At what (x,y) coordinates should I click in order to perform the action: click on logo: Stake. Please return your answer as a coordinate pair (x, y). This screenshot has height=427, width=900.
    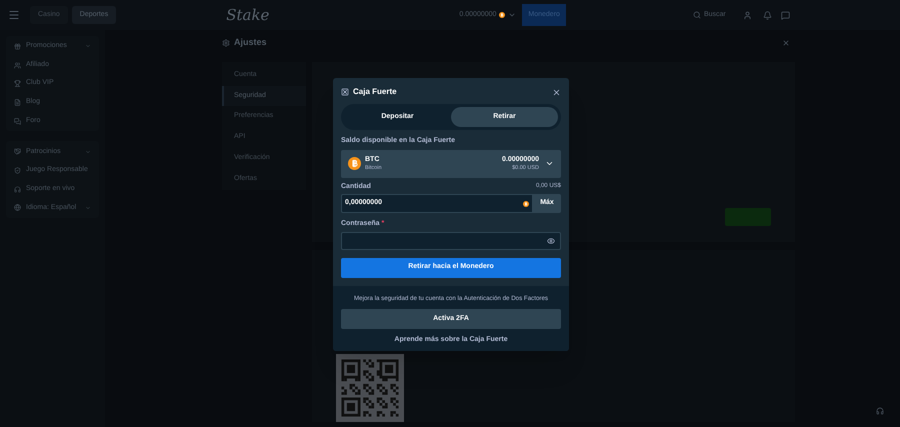
    Looking at the image, I should click on (248, 15).